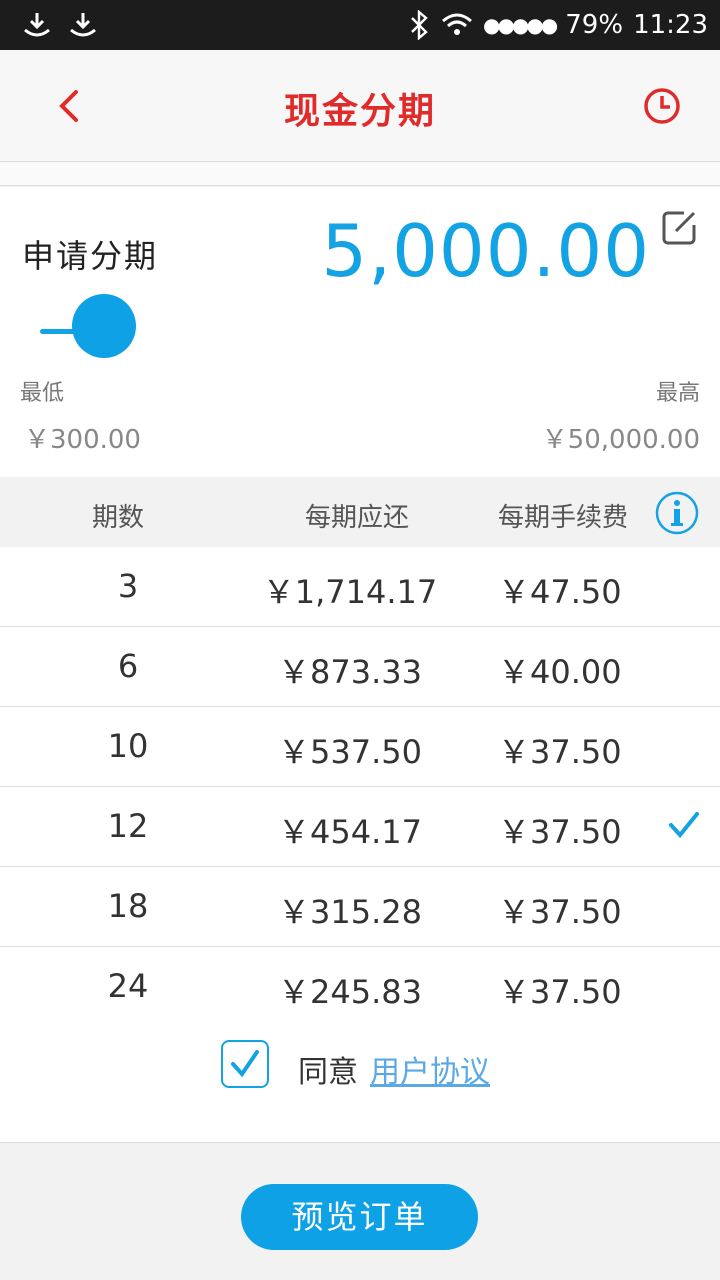  I want to click on periods-cell: 12, so click(128, 826).